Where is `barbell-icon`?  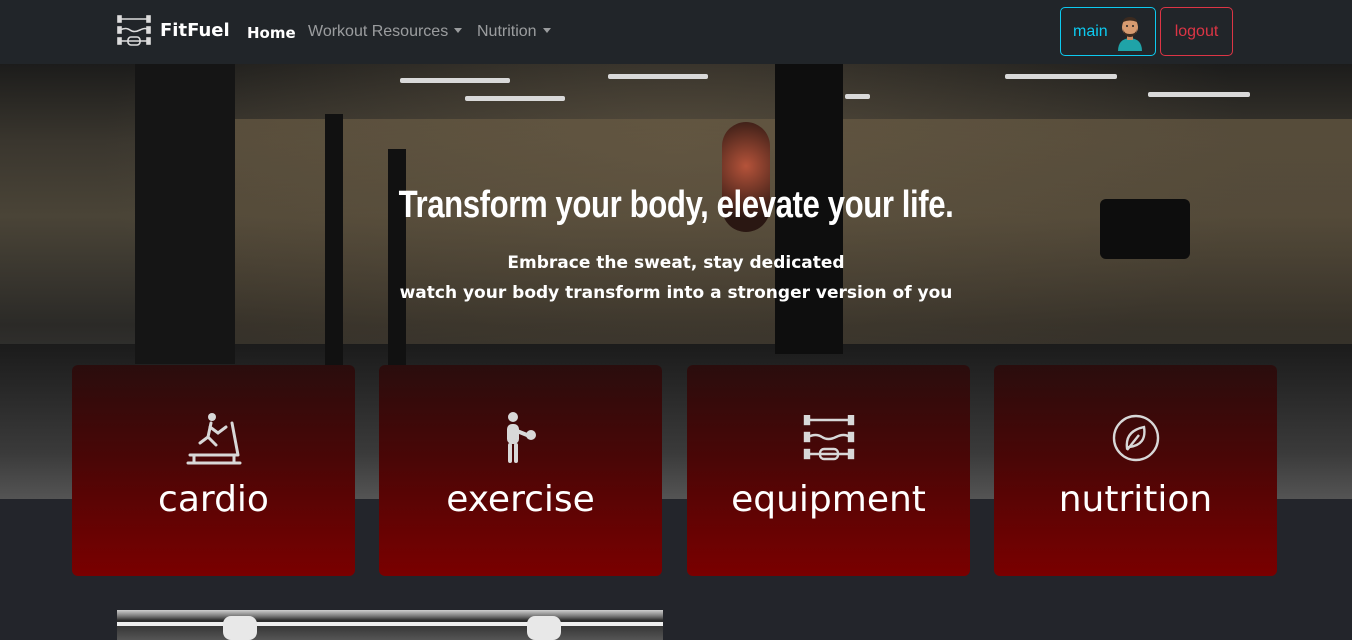 barbell-icon is located at coordinates (829, 438).